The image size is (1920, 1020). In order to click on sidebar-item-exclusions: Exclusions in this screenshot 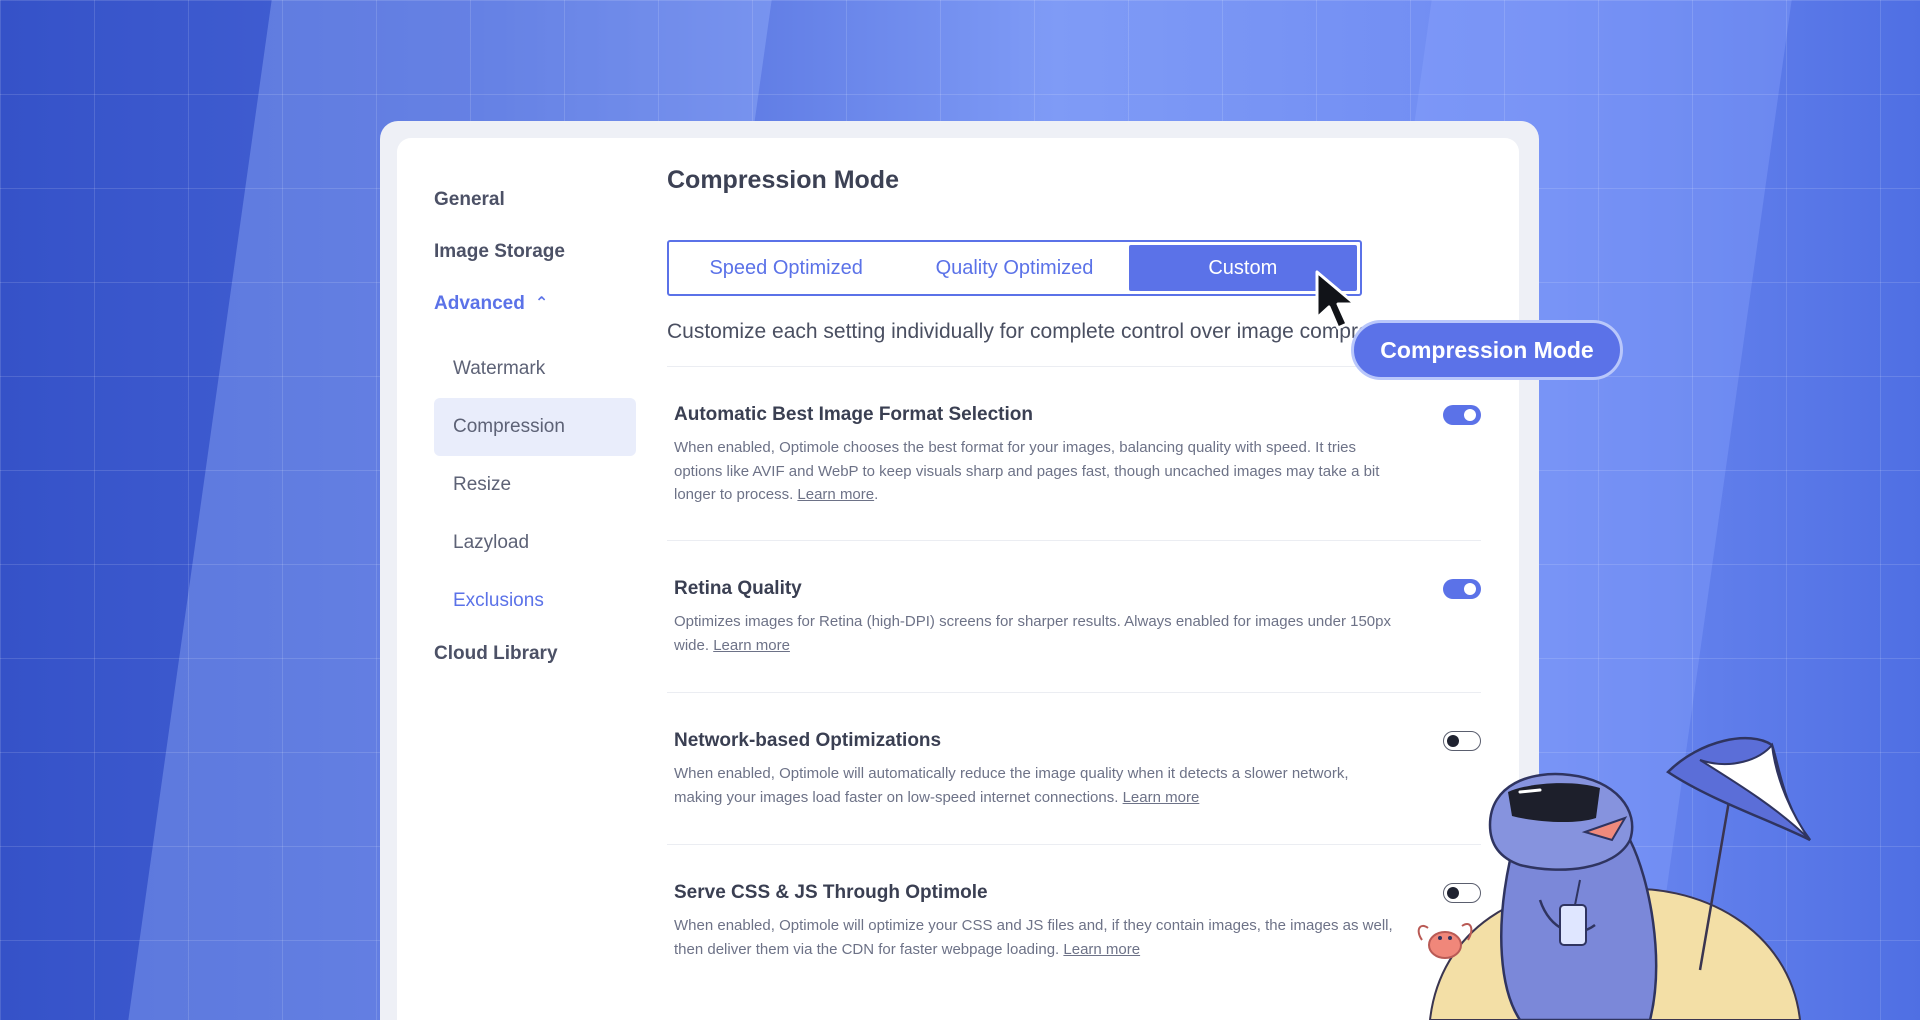, I will do `click(535, 601)`.